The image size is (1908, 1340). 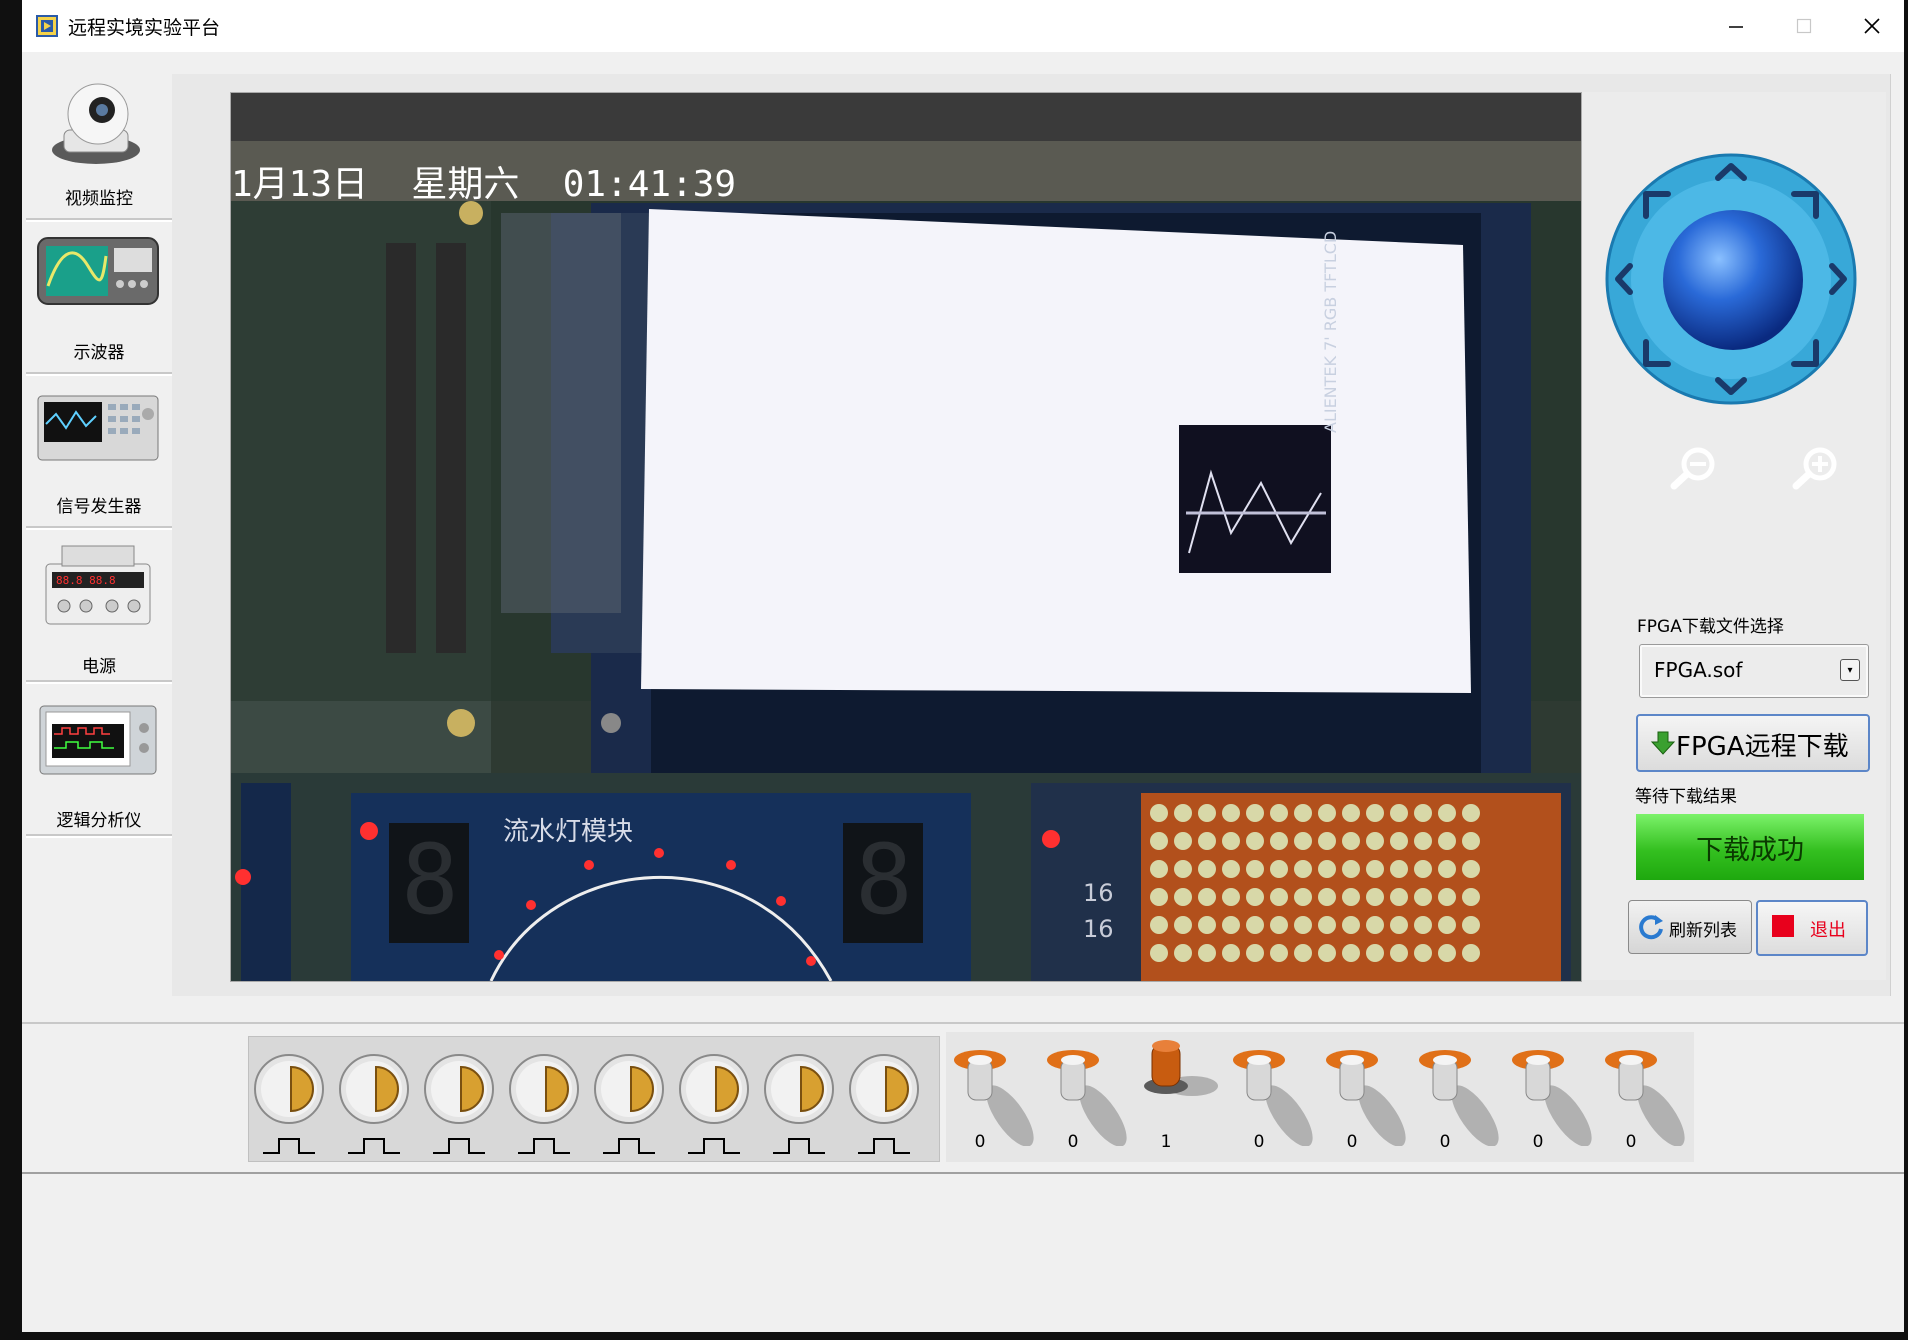 I want to click on stop-square-icon, so click(x=1783, y=926).